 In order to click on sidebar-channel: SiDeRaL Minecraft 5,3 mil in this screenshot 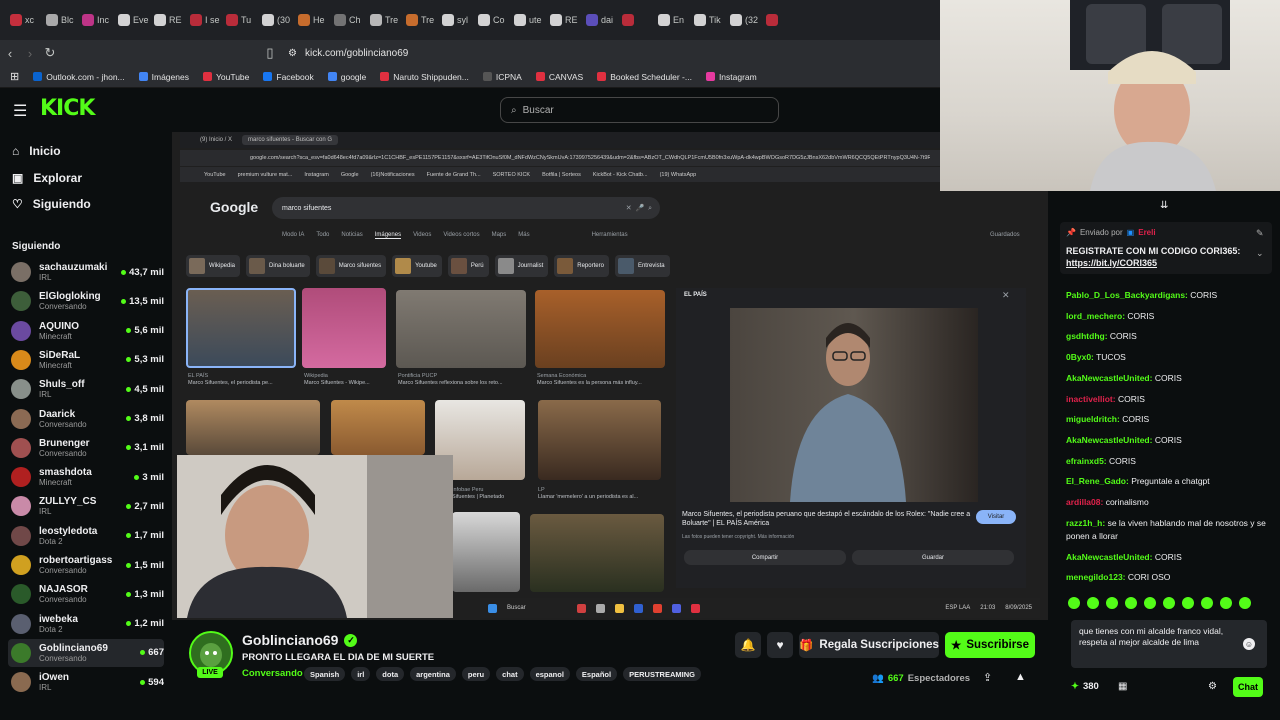, I will do `click(86, 360)`.